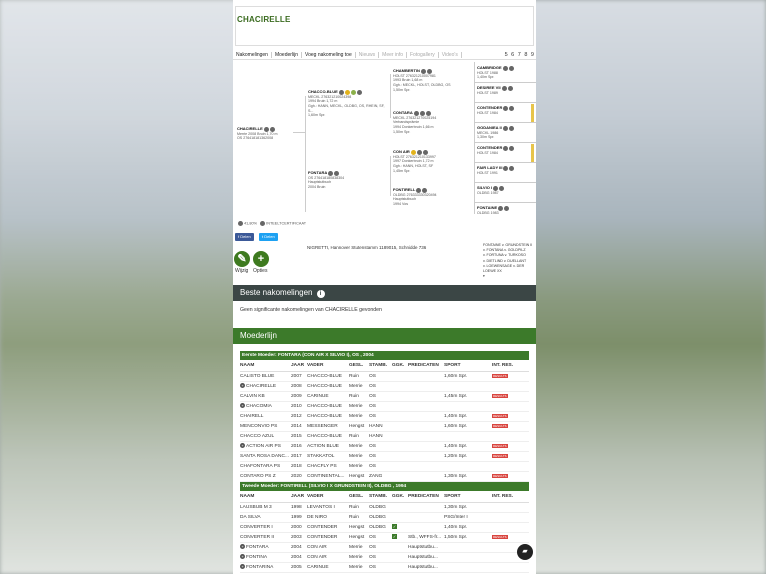 Image resolution: width=766 pixels, height=574 pixels. I want to click on column-header: STAMB., so click(380, 366).